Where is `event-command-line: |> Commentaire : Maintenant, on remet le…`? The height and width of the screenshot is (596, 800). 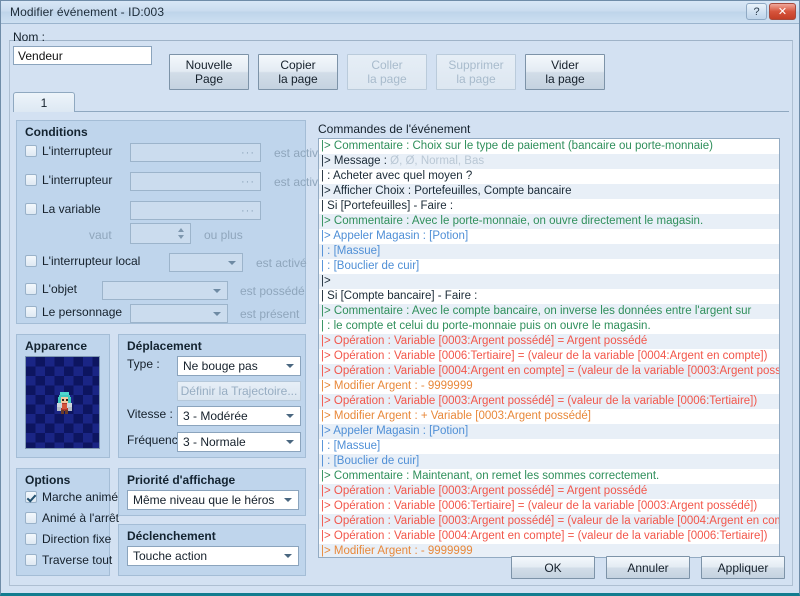 event-command-line: |> Commentaire : Maintenant, on remet le… is located at coordinates (549, 476).